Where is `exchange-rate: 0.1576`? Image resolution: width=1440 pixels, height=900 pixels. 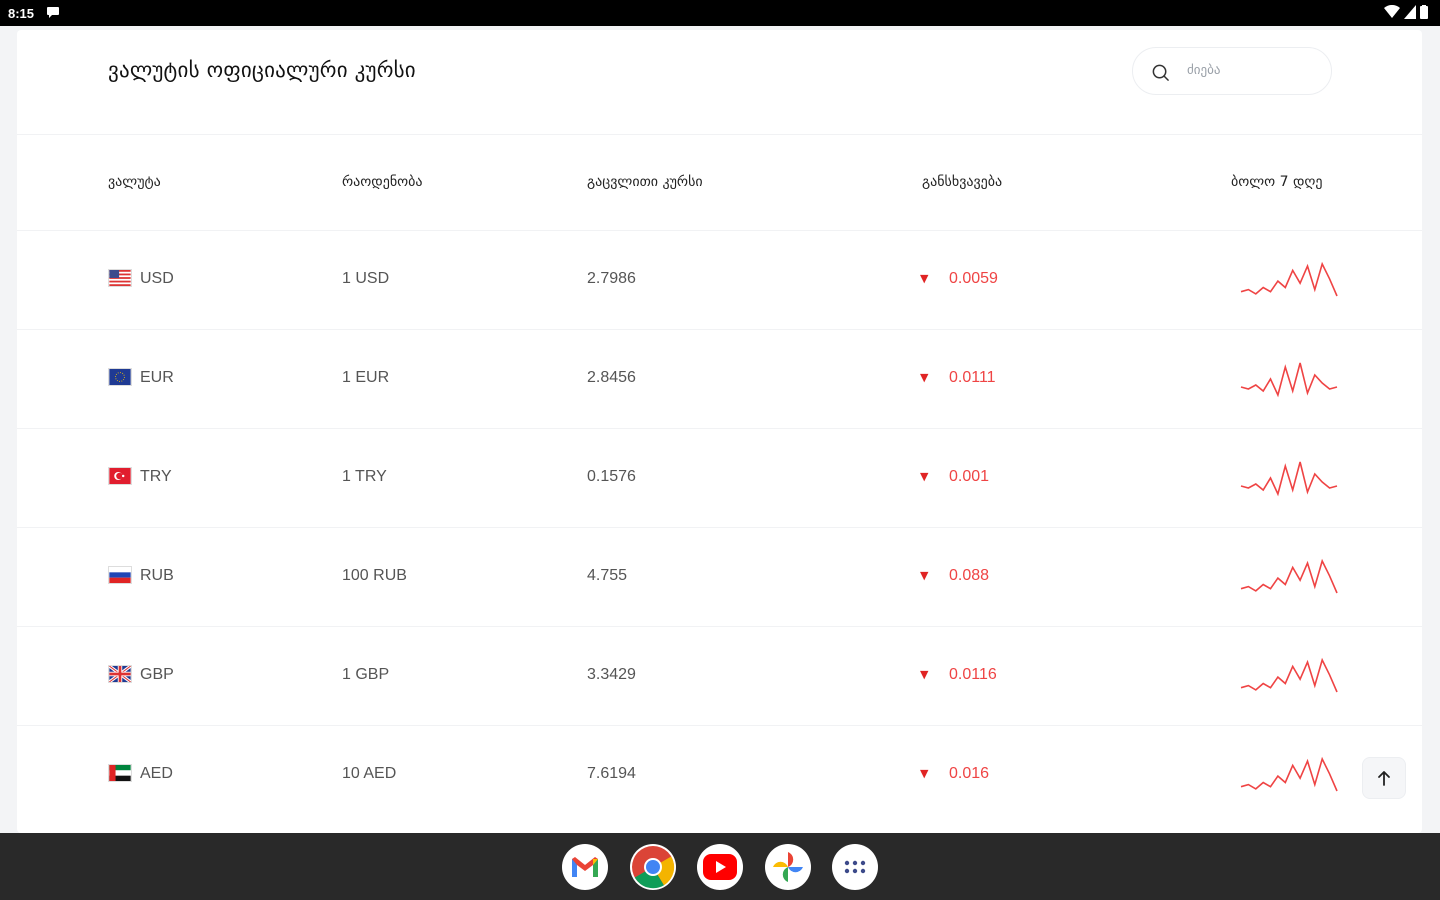
exchange-rate: 0.1576 is located at coordinates (611, 476).